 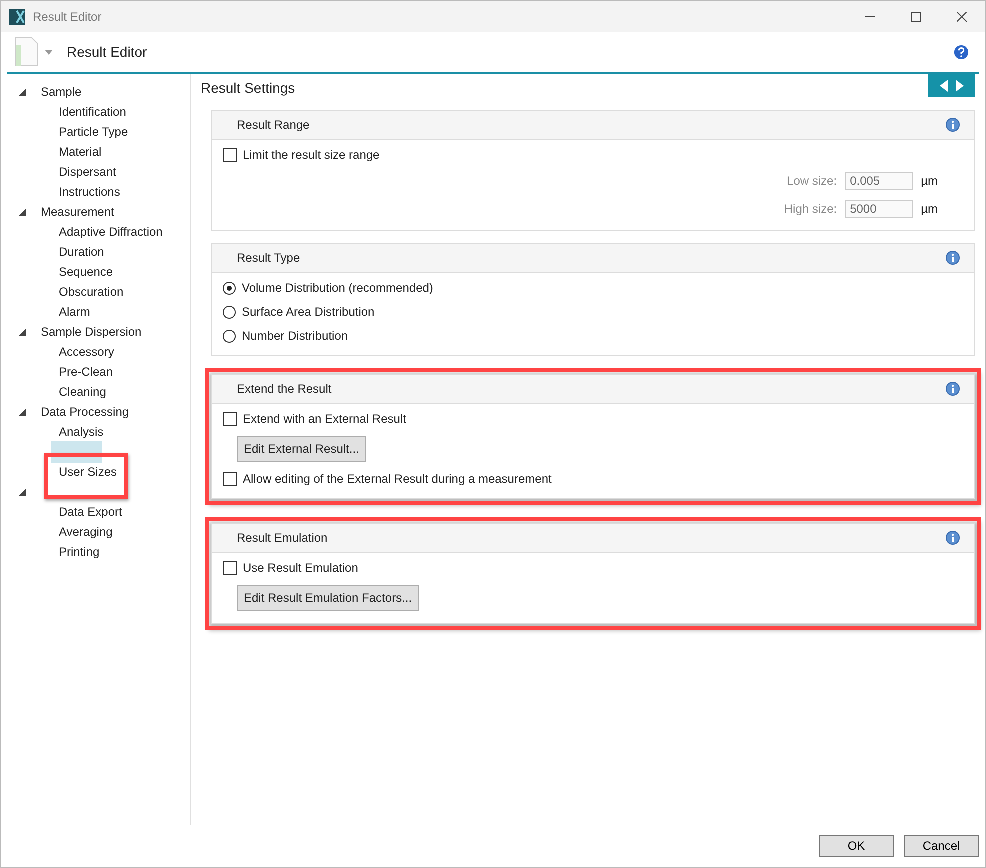 What do you see at coordinates (88, 472) in the screenshot?
I see `tree-item: User Sizes` at bounding box center [88, 472].